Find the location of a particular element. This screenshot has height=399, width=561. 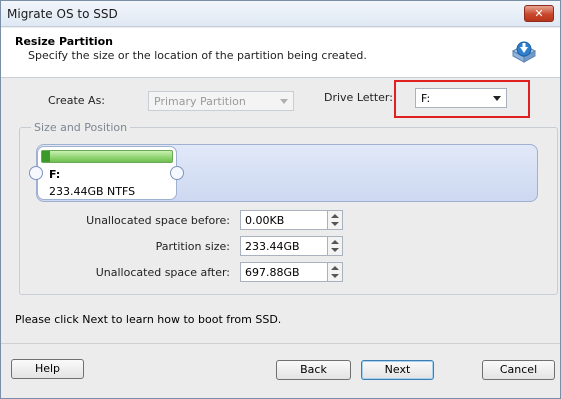

unalloc-after-label: Unallocated space after: is located at coordinates (162, 272).